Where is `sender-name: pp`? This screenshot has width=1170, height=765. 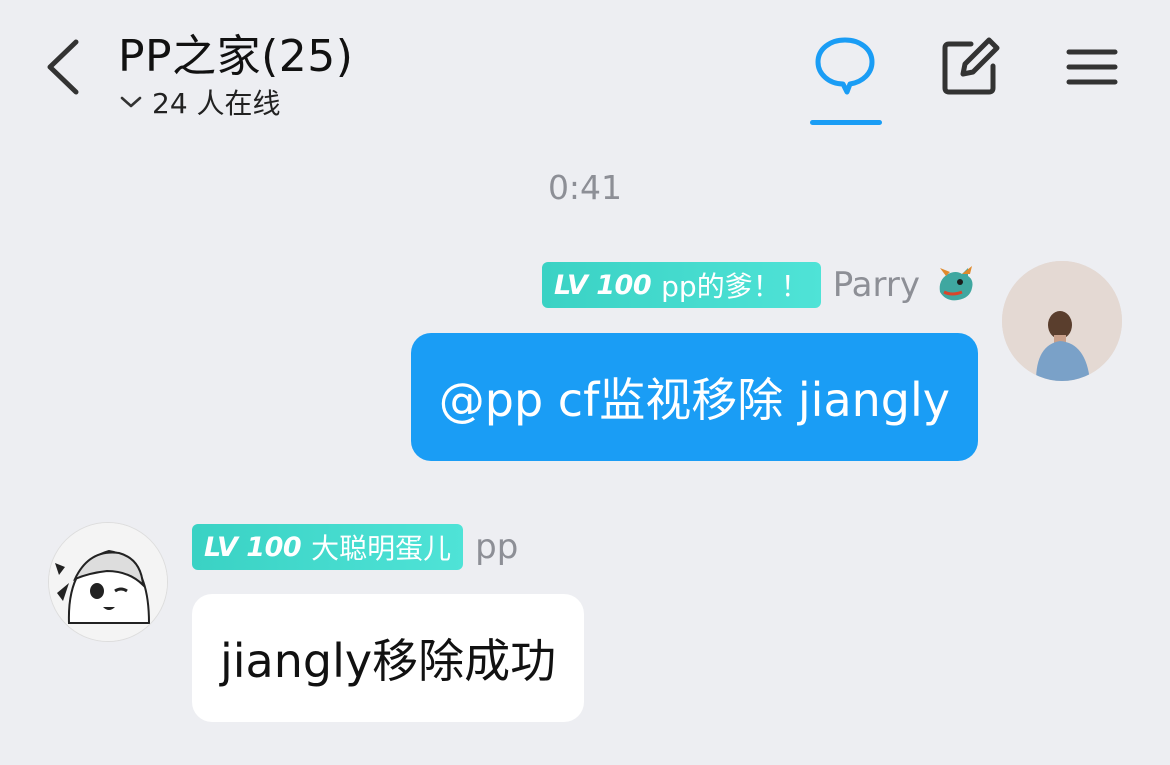
sender-name: pp is located at coordinates (496, 547).